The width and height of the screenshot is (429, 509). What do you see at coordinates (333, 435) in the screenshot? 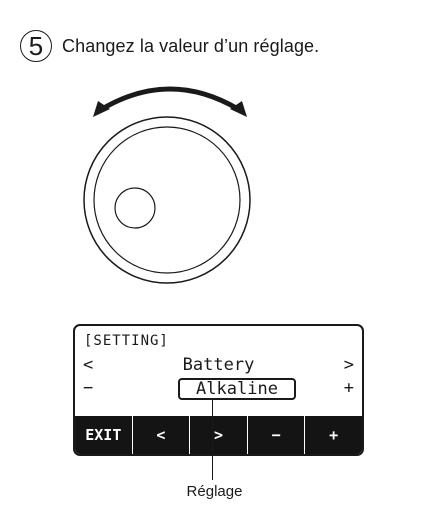
I see `increment-softkey: +` at bounding box center [333, 435].